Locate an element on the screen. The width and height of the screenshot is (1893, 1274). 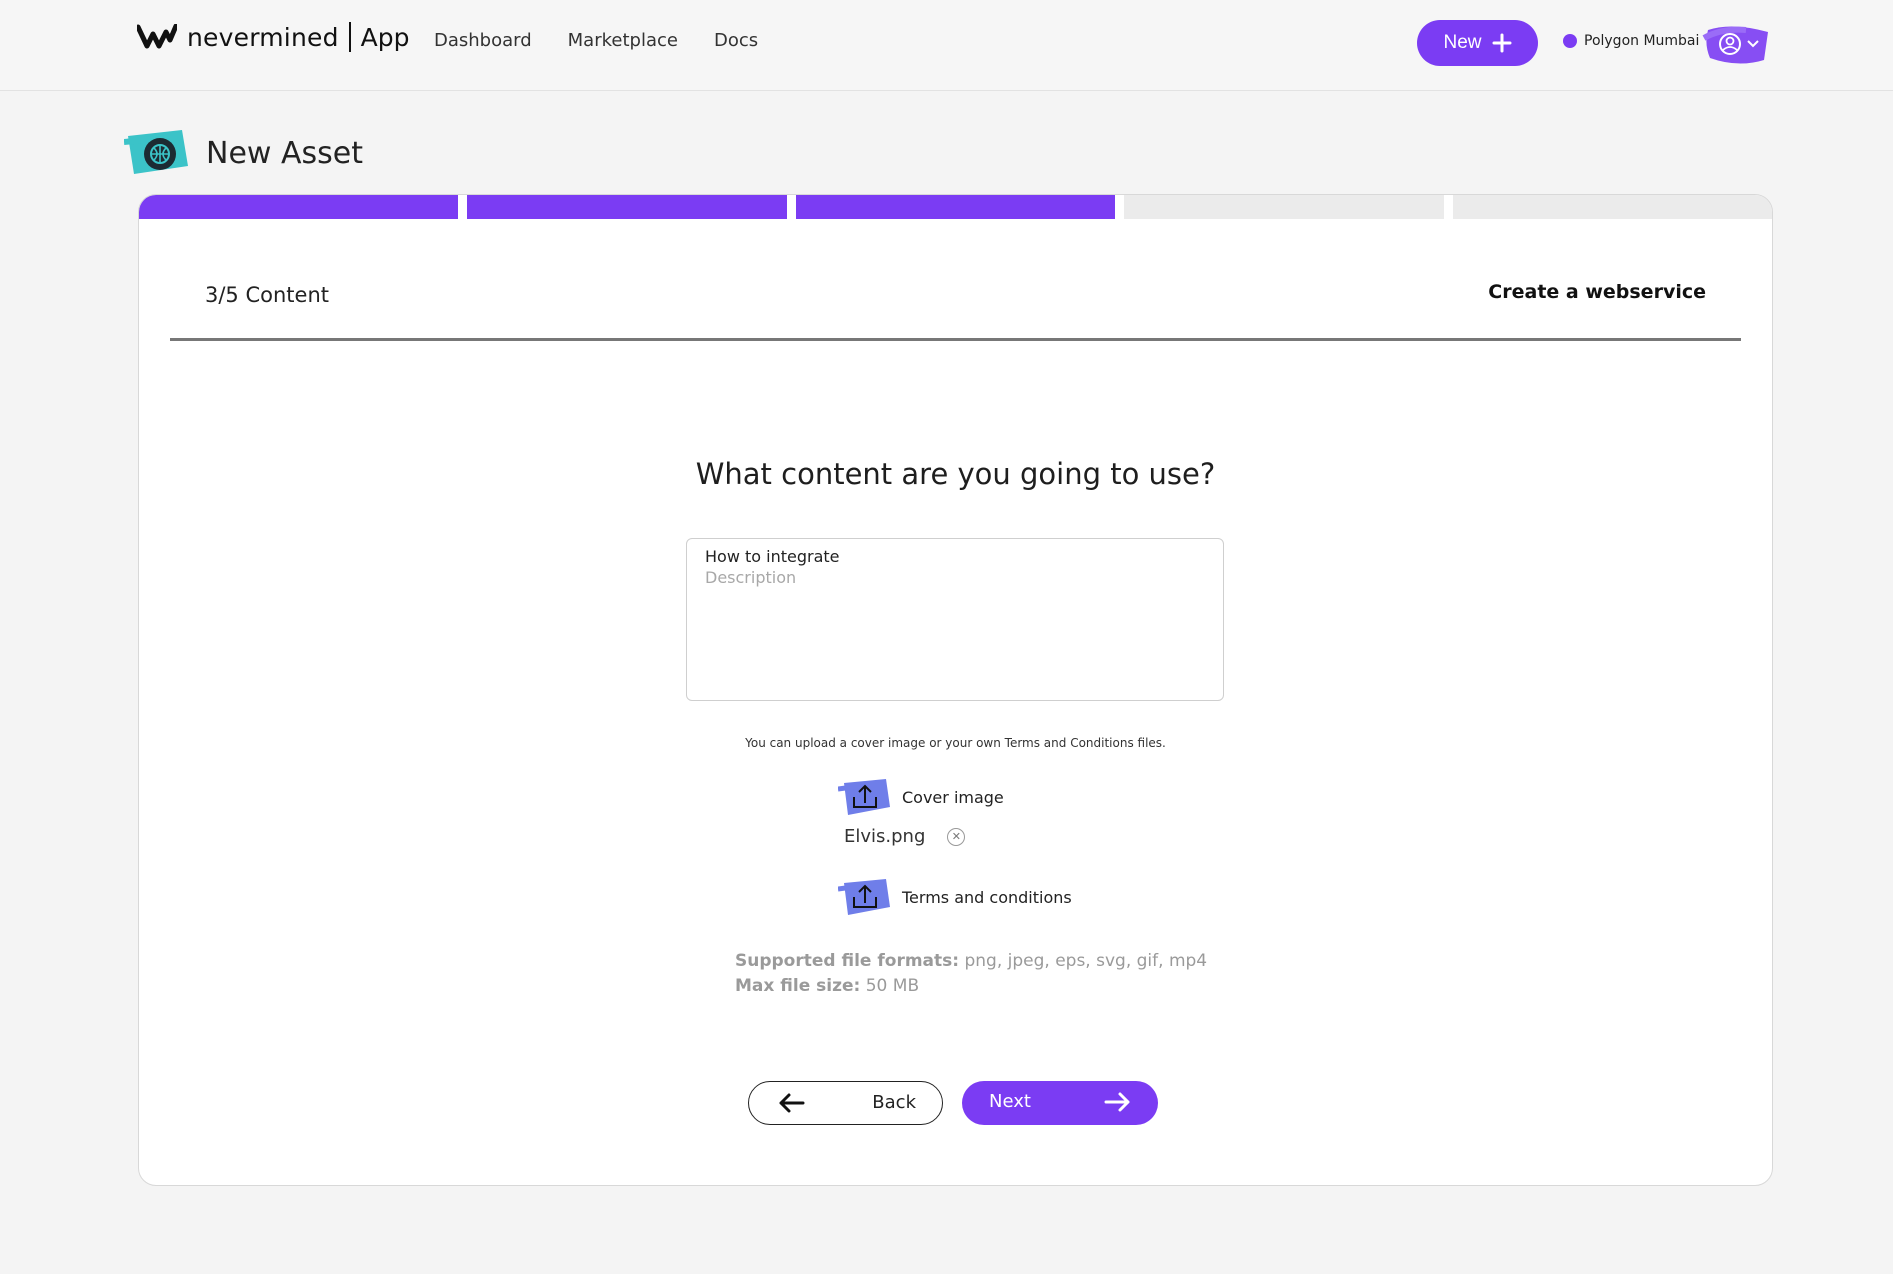
terms-label: Terms and conditions is located at coordinates (987, 897).